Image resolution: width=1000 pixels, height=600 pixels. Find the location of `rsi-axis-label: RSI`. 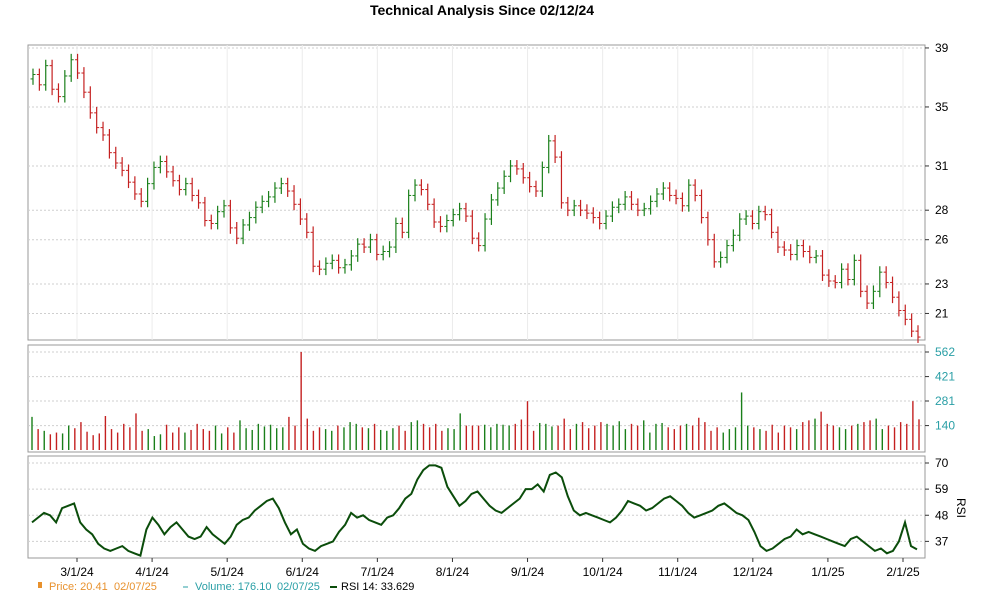

rsi-axis-label: RSI is located at coordinates (961, 508).